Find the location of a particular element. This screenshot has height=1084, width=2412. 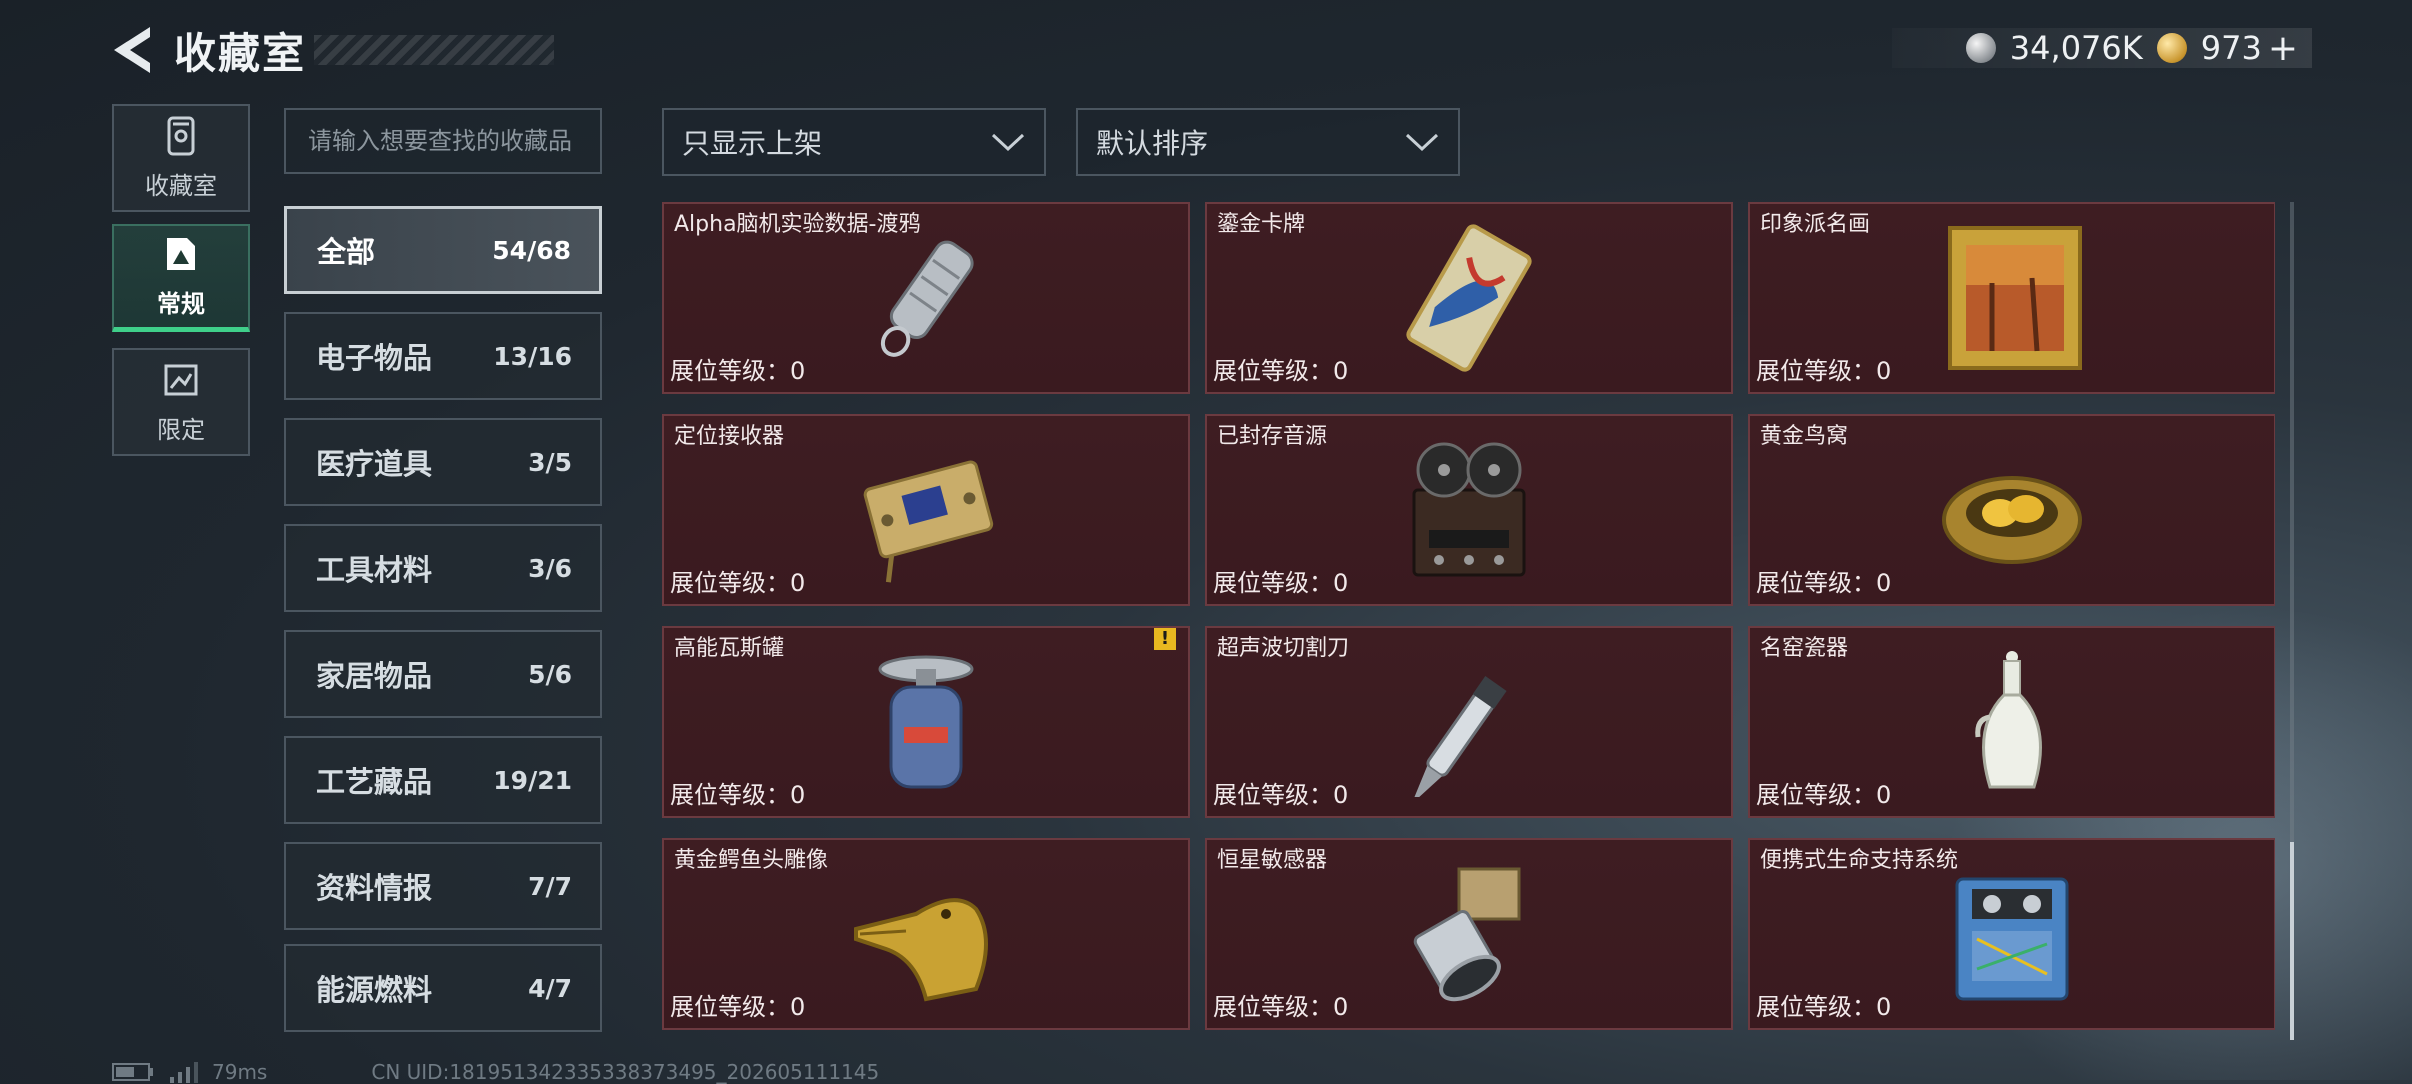

back-arrow-icon is located at coordinates (132, 50).